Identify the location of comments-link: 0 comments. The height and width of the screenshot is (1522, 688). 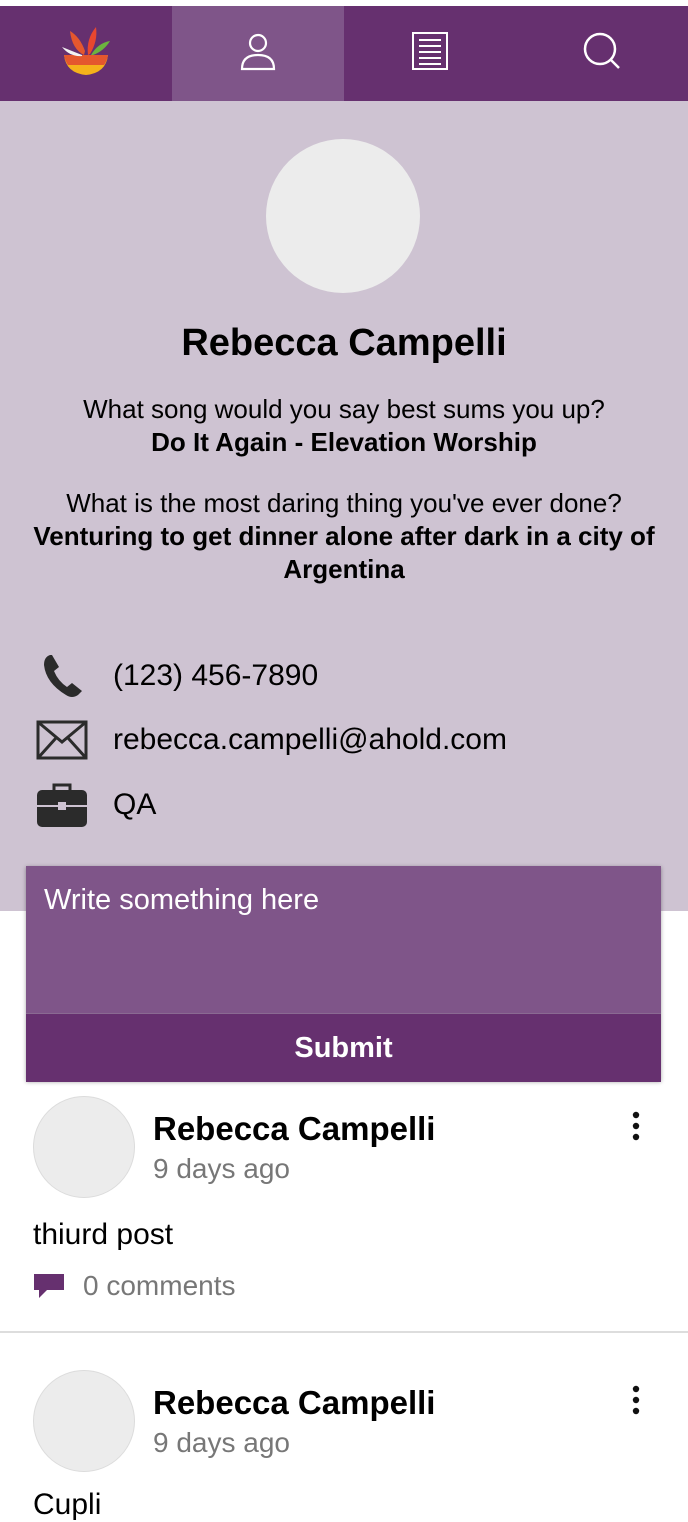
(134, 1286).